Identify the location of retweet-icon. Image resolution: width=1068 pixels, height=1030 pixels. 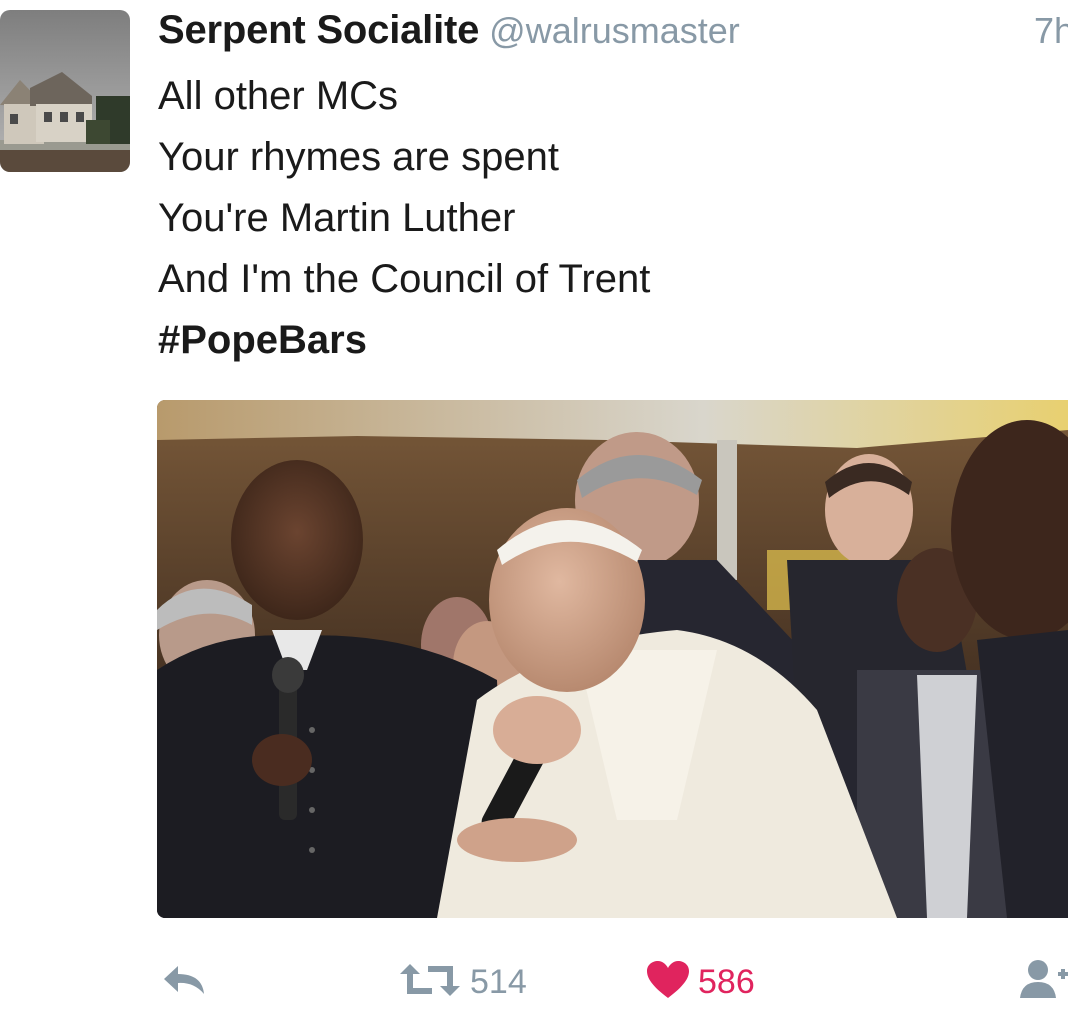
(430, 982).